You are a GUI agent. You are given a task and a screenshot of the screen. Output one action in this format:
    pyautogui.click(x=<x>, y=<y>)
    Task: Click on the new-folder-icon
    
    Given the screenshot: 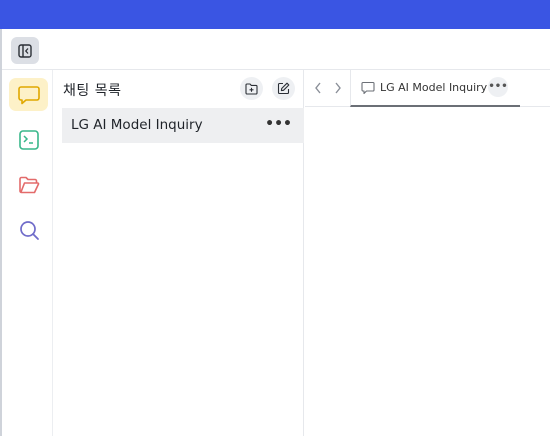 What is the action you would take?
    pyautogui.click(x=251, y=88)
    